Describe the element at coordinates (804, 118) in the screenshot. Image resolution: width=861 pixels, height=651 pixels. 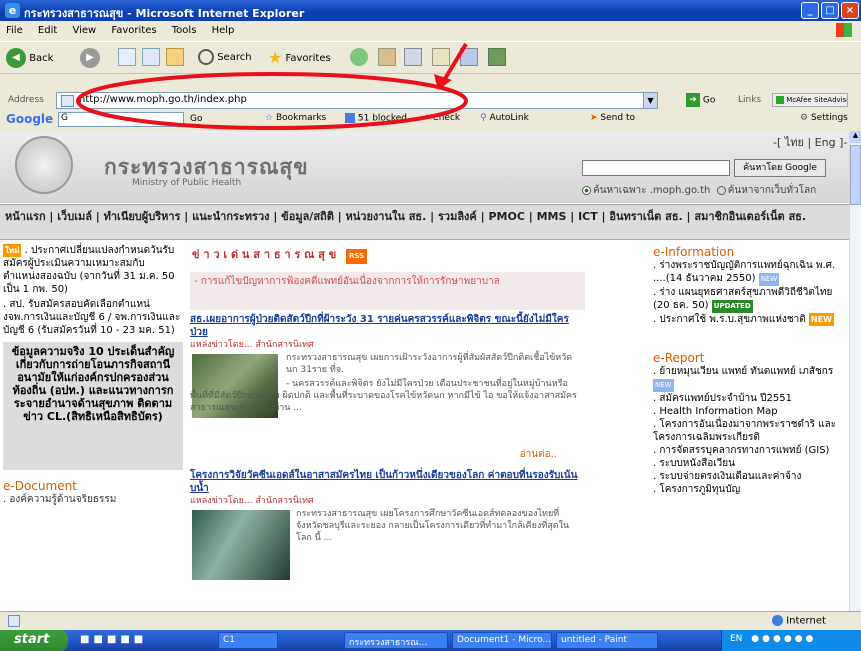
I see `gear-icon: ⚙` at that location.